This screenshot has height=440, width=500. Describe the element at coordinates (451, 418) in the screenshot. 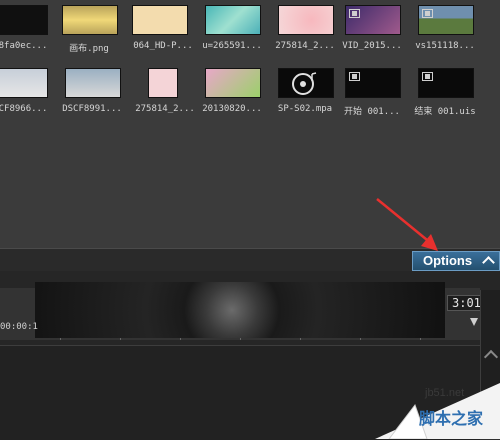

I see `watermark-brand: 脚本之家` at that location.